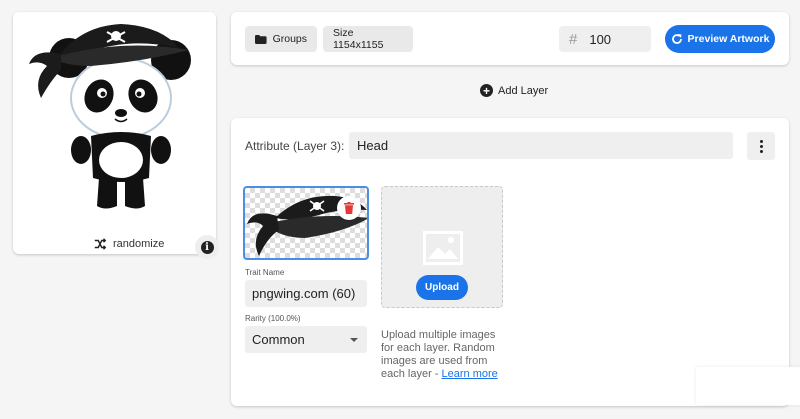  I want to click on size-button: Size 1154x1155, so click(368, 39).